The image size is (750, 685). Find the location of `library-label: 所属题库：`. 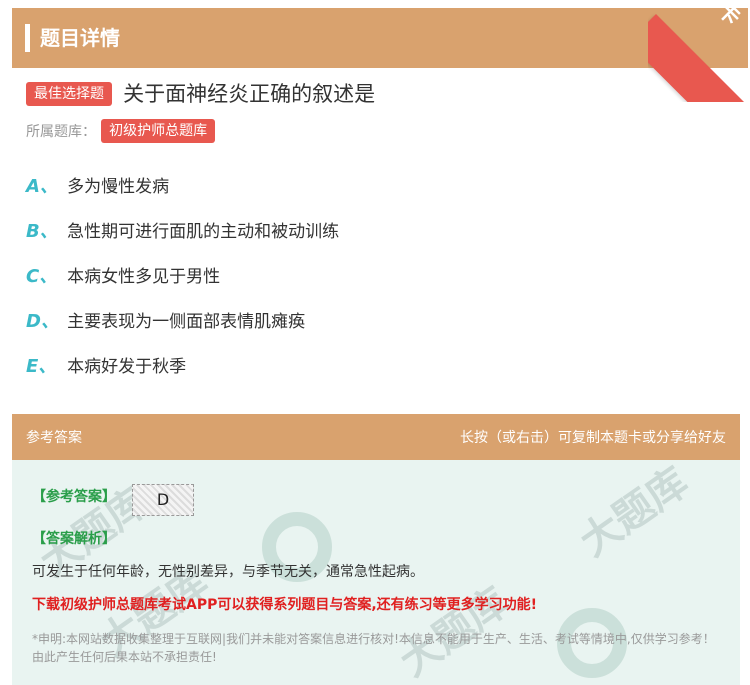

library-label: 所属题库： is located at coordinates (61, 132).